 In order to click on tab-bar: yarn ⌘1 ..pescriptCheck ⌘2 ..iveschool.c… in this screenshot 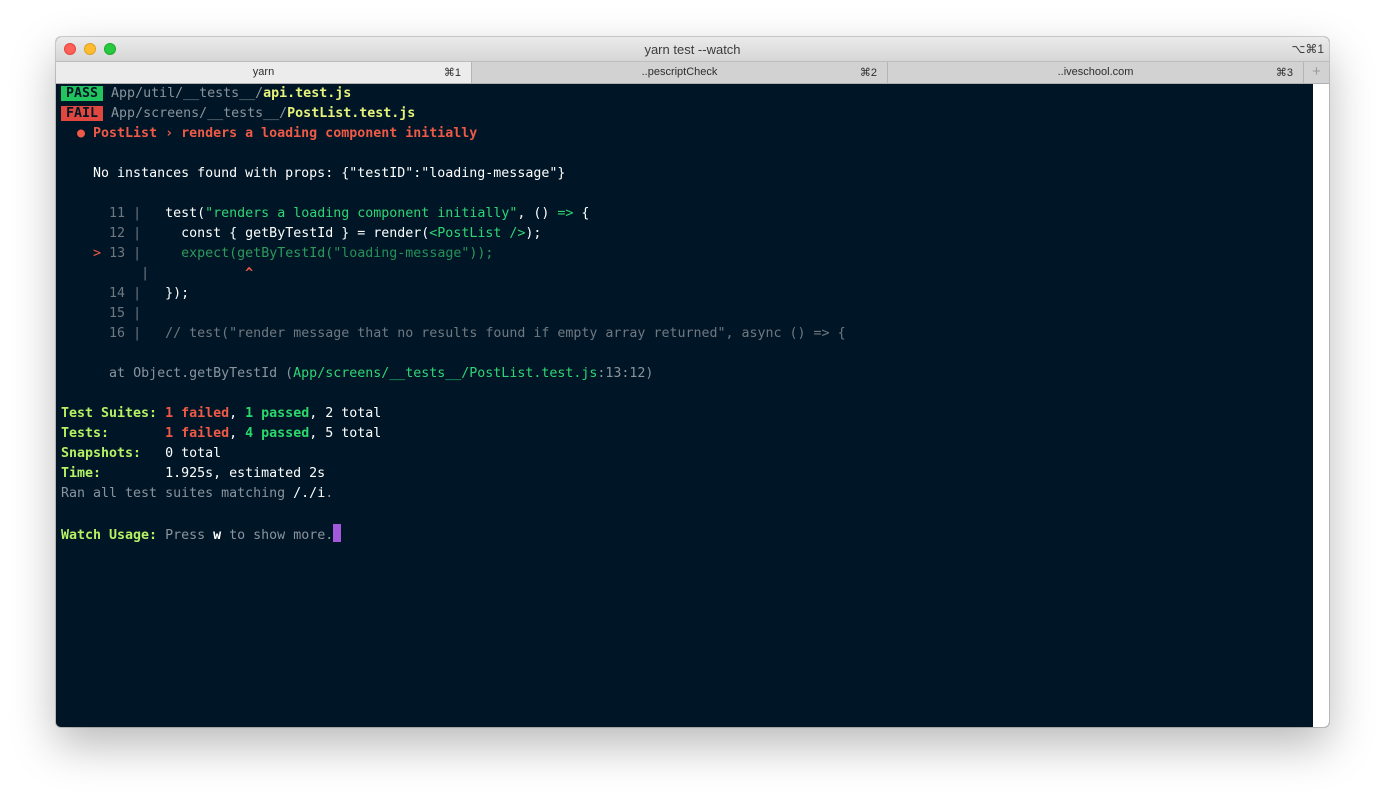, I will do `click(692, 72)`.